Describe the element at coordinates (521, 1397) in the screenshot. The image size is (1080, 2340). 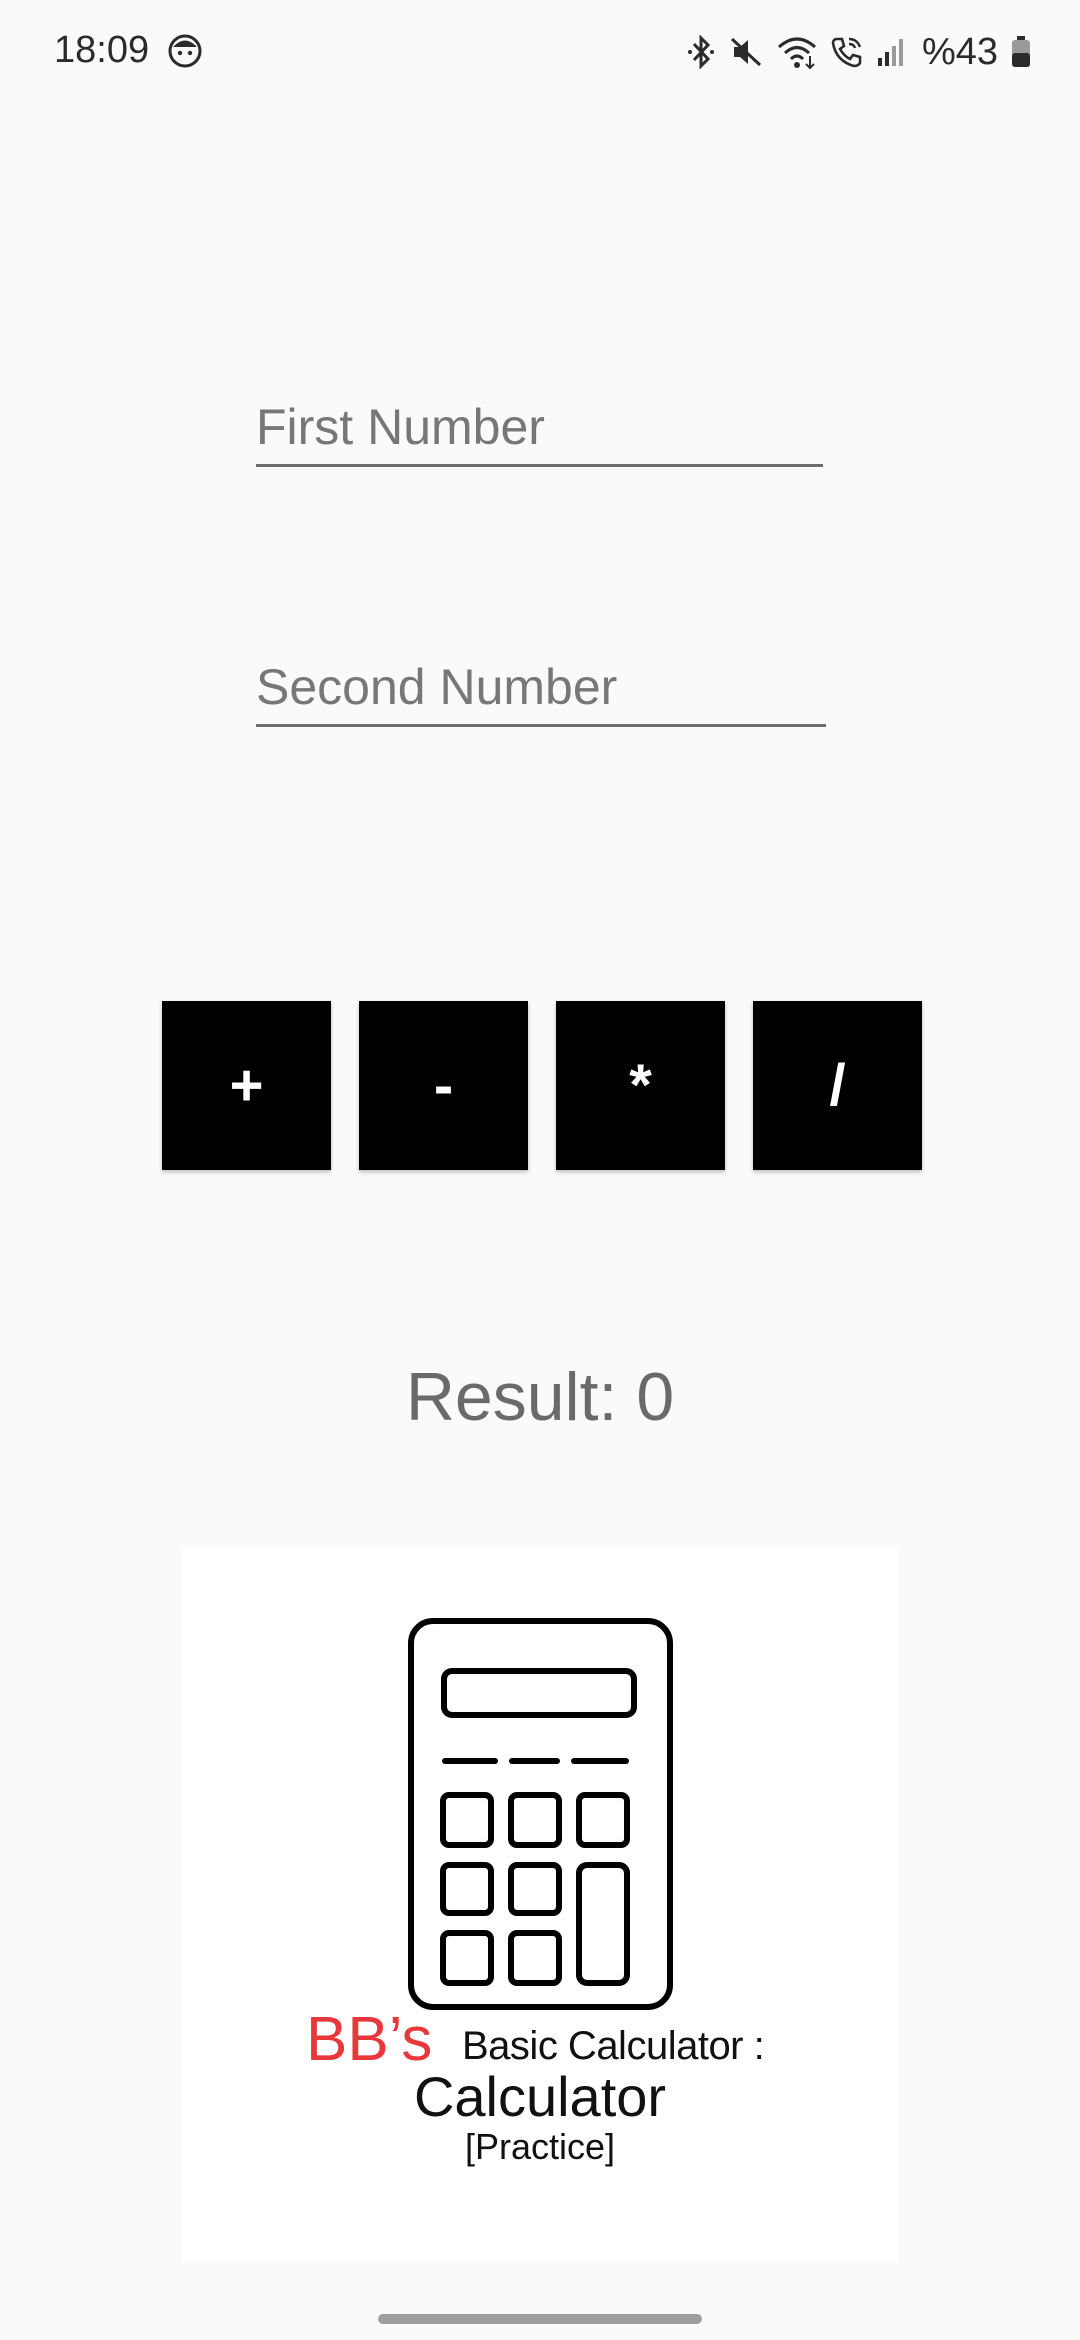
I see `result-label: Result:` at that location.